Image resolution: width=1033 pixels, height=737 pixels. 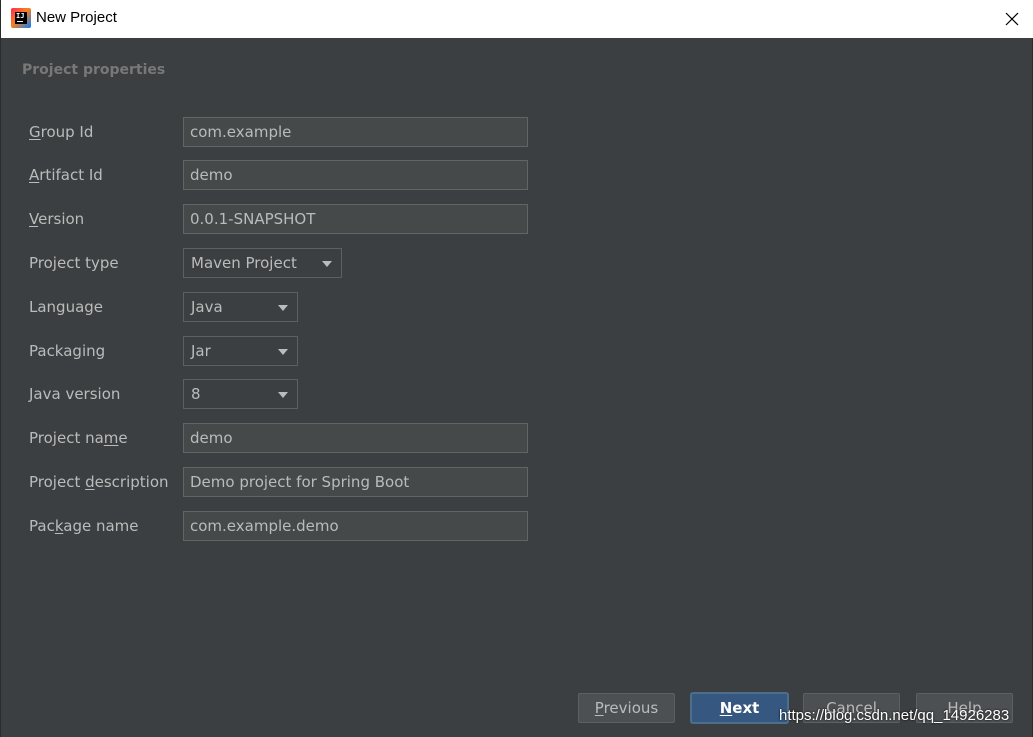 What do you see at coordinates (355, 175) in the screenshot?
I see `artifact-id-input: demo` at bounding box center [355, 175].